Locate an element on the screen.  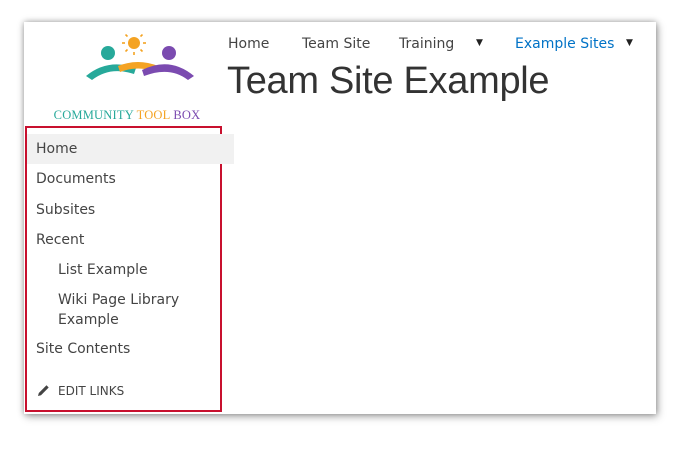
site-logo: COMMUNITY TOOL BOX is located at coordinates (127, 78).